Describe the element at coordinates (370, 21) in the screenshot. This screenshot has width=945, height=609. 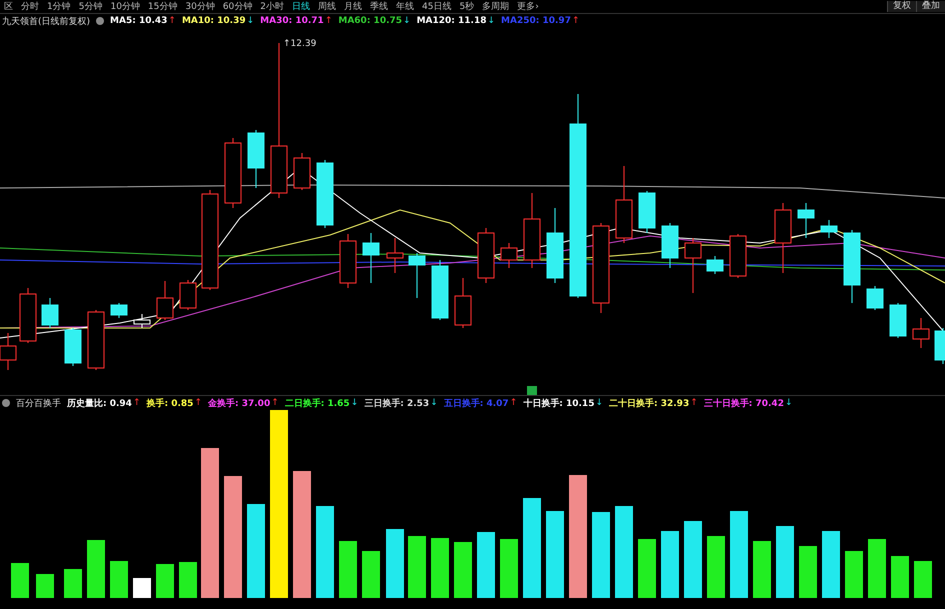
I see `indicator-value: MA60: 10.75` at that location.